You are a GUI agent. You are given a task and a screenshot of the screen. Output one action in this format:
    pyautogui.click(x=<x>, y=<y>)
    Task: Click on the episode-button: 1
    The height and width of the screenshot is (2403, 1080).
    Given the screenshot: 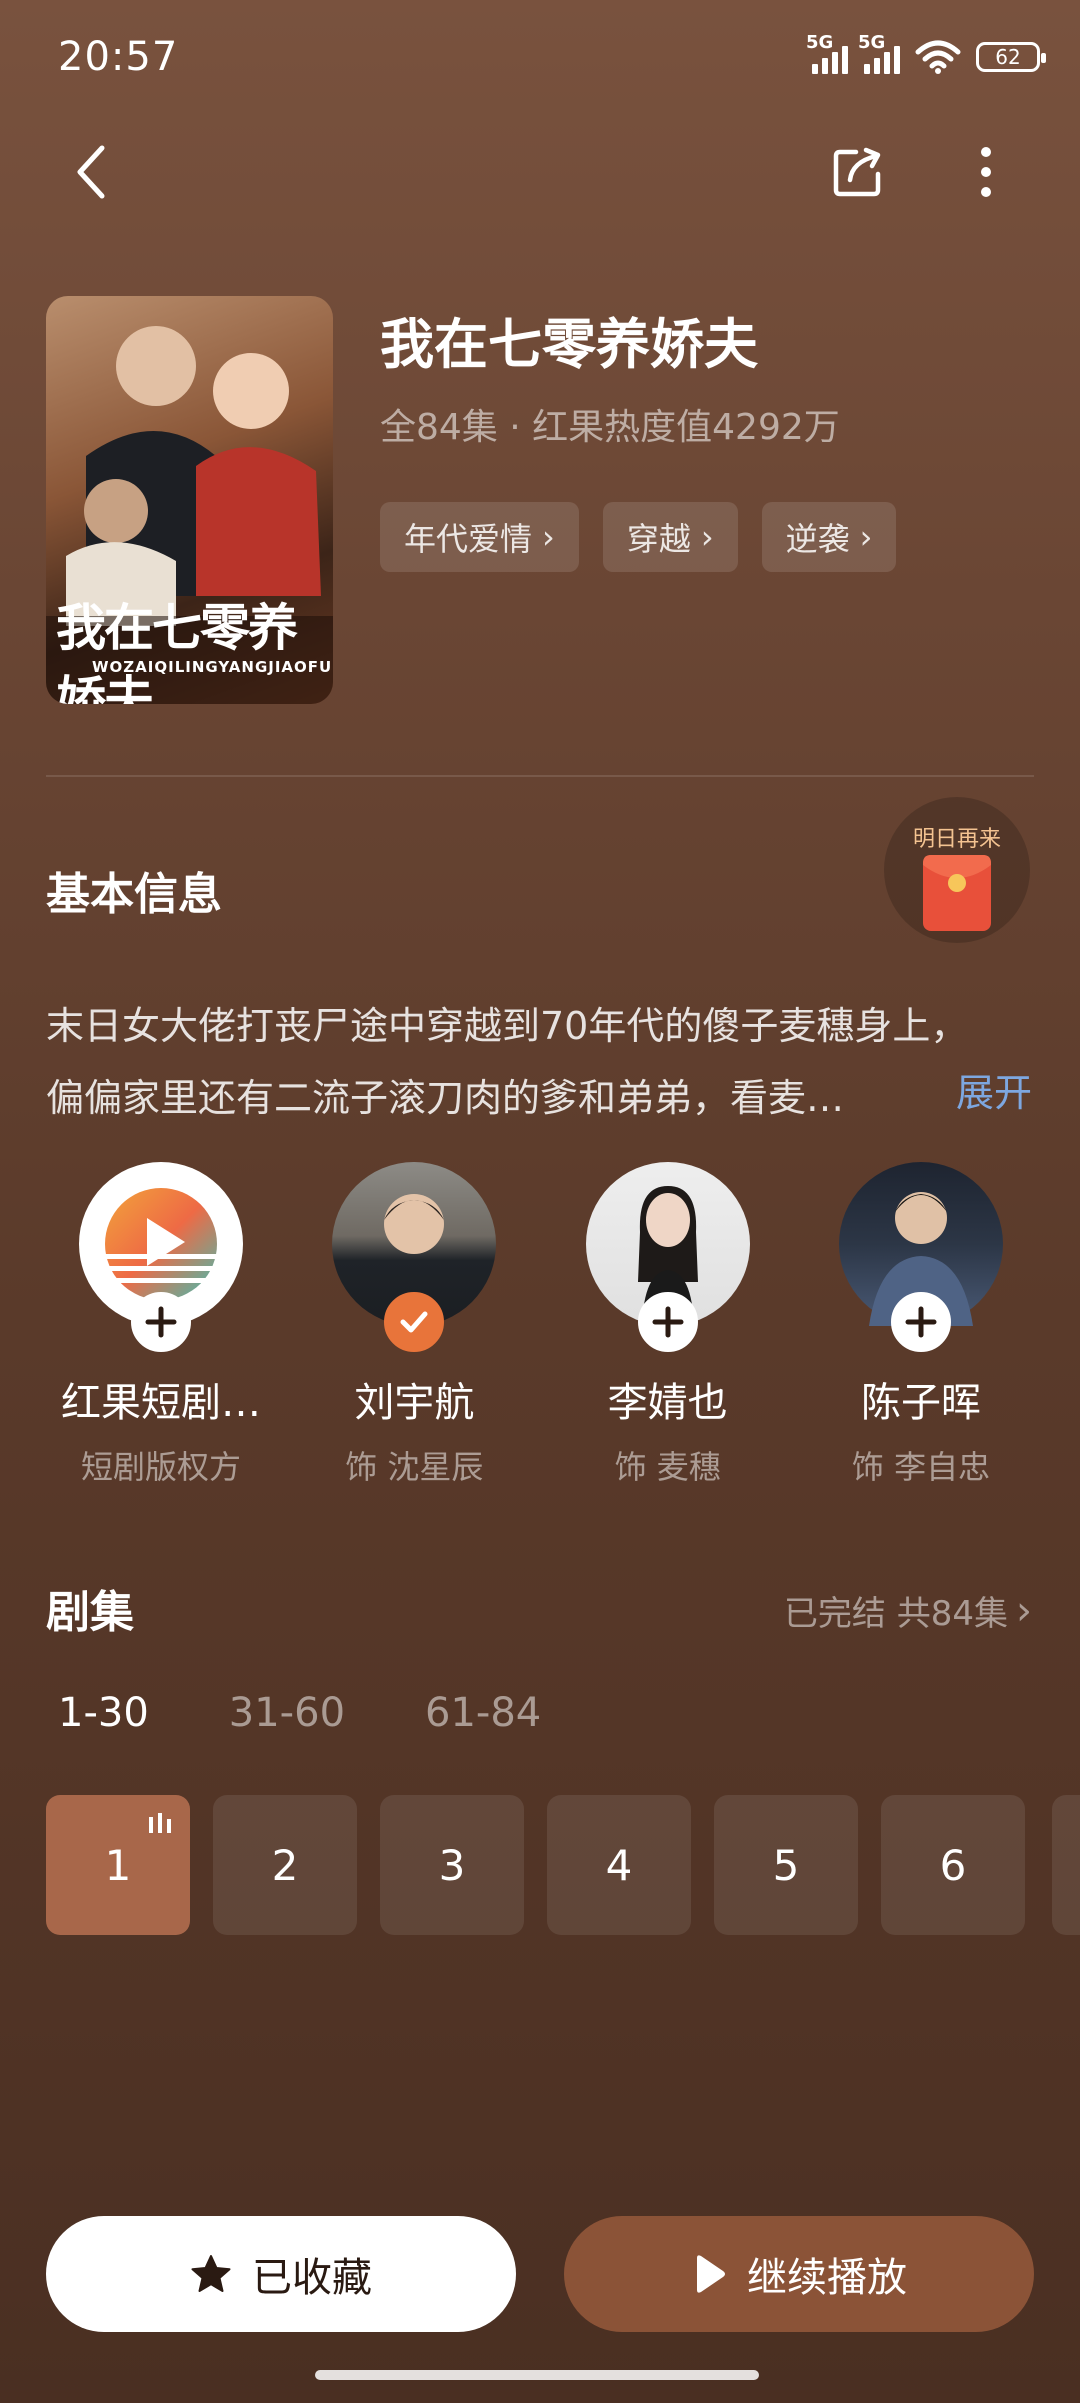 What is the action you would take?
    pyautogui.click(x=118, y=1865)
    